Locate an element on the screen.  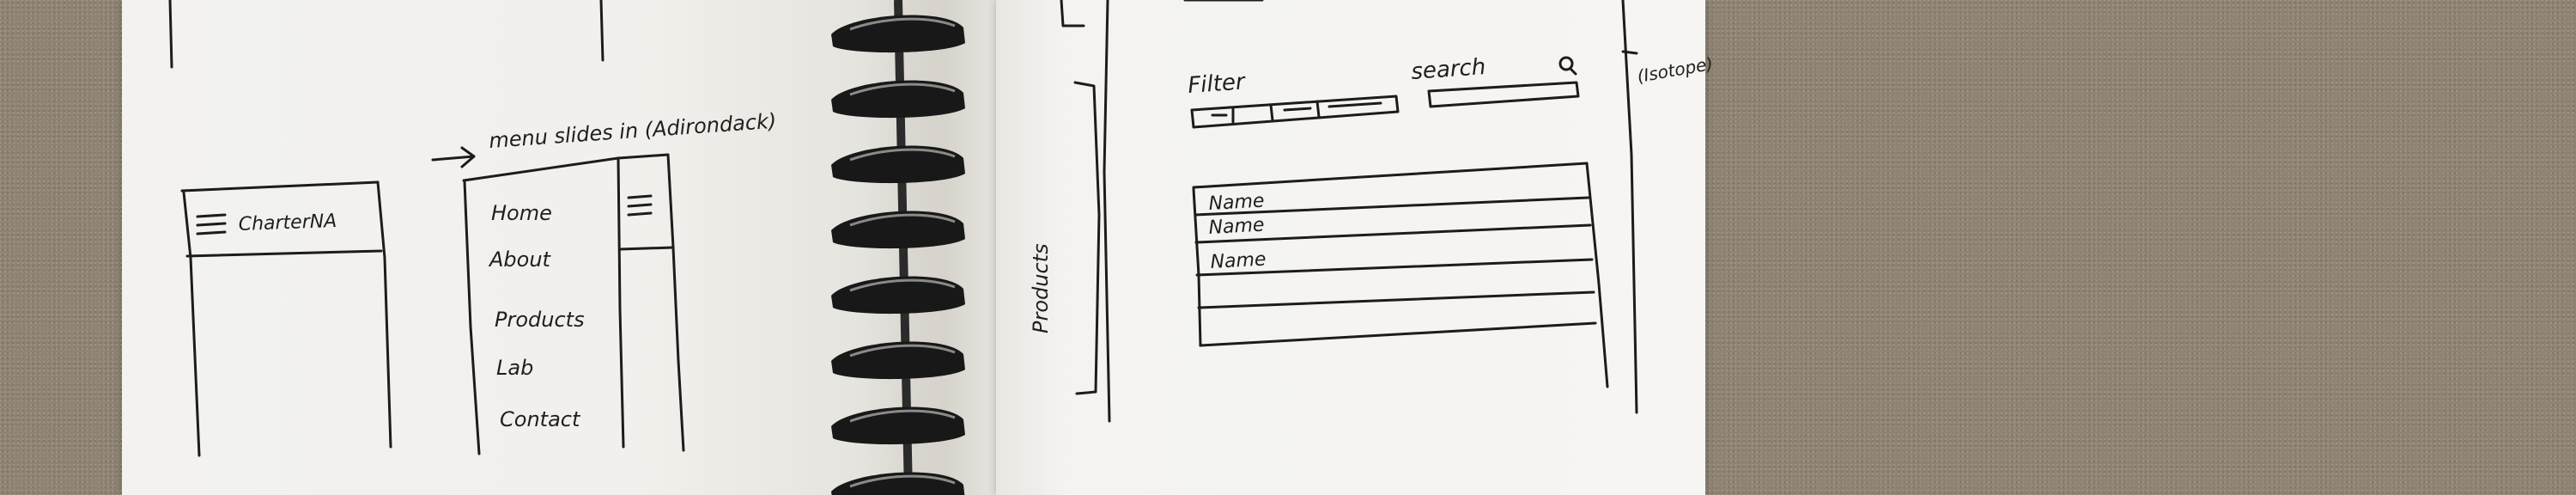
menu-item-home: Home is located at coordinates (521, 213).